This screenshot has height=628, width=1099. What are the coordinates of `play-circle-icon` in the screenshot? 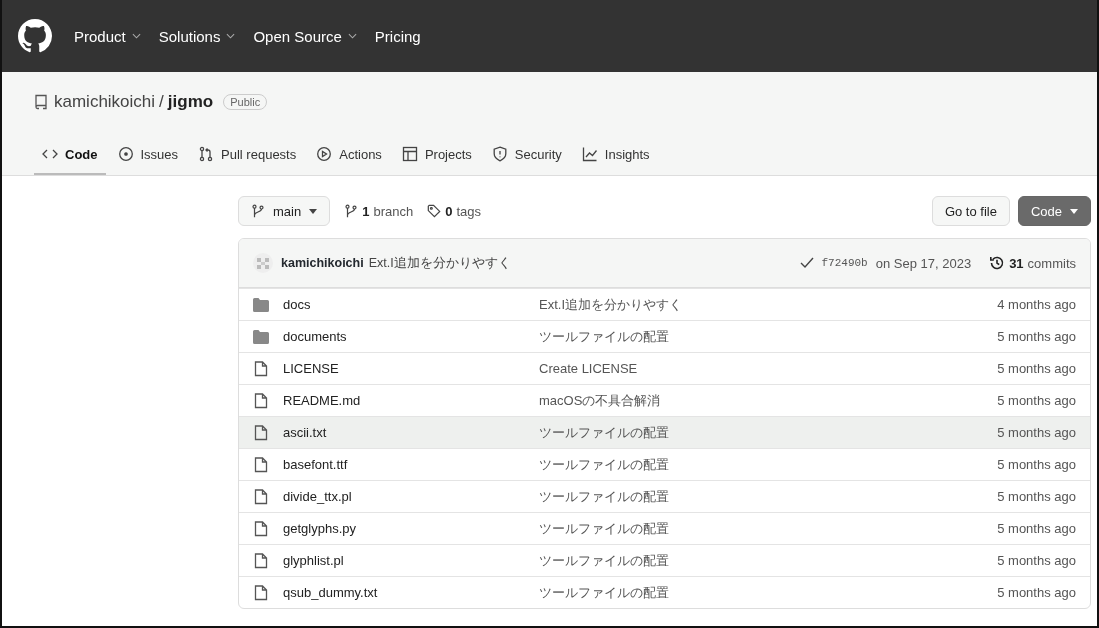 It's located at (324, 154).